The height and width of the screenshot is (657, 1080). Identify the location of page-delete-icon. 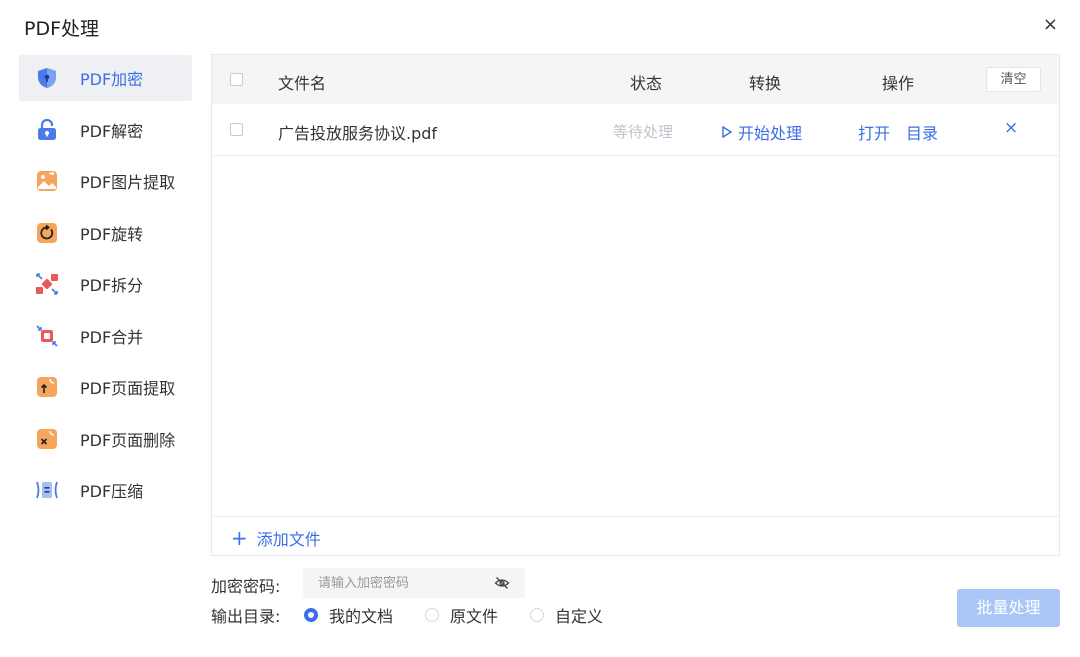
(47, 438).